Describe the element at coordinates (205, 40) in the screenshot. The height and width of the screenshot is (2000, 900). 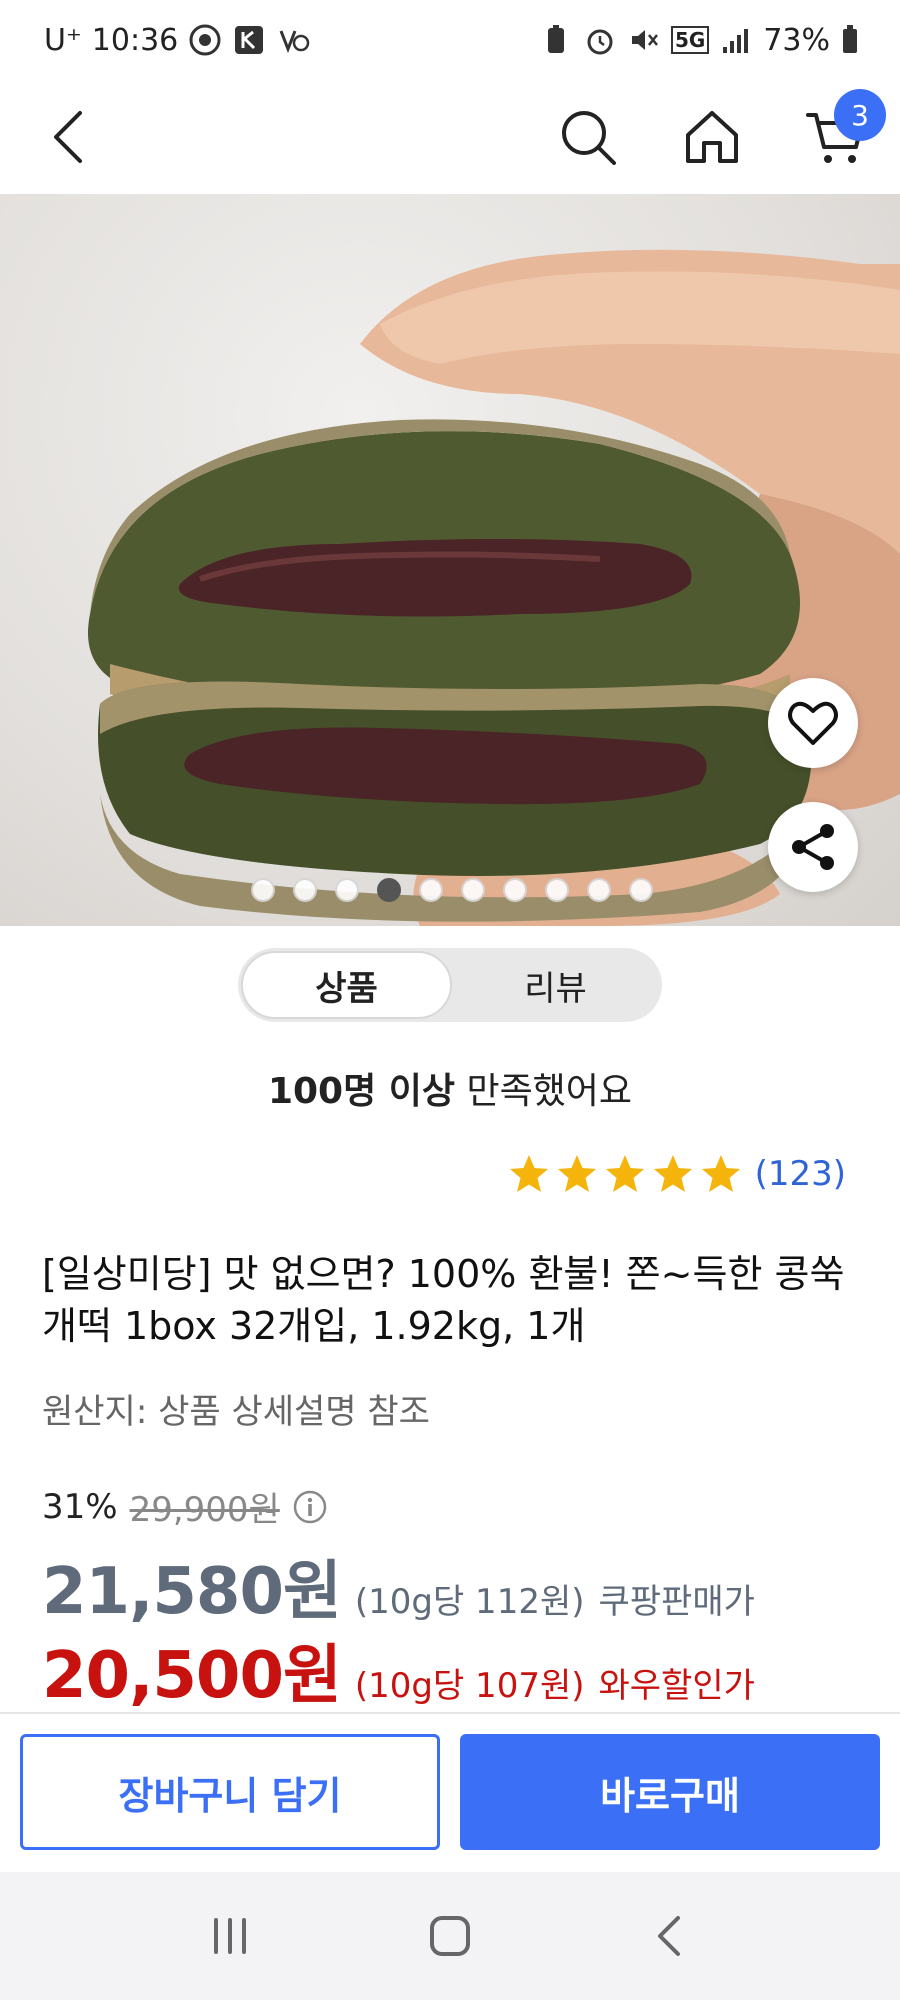
I see `starbucks-app-icon` at that location.